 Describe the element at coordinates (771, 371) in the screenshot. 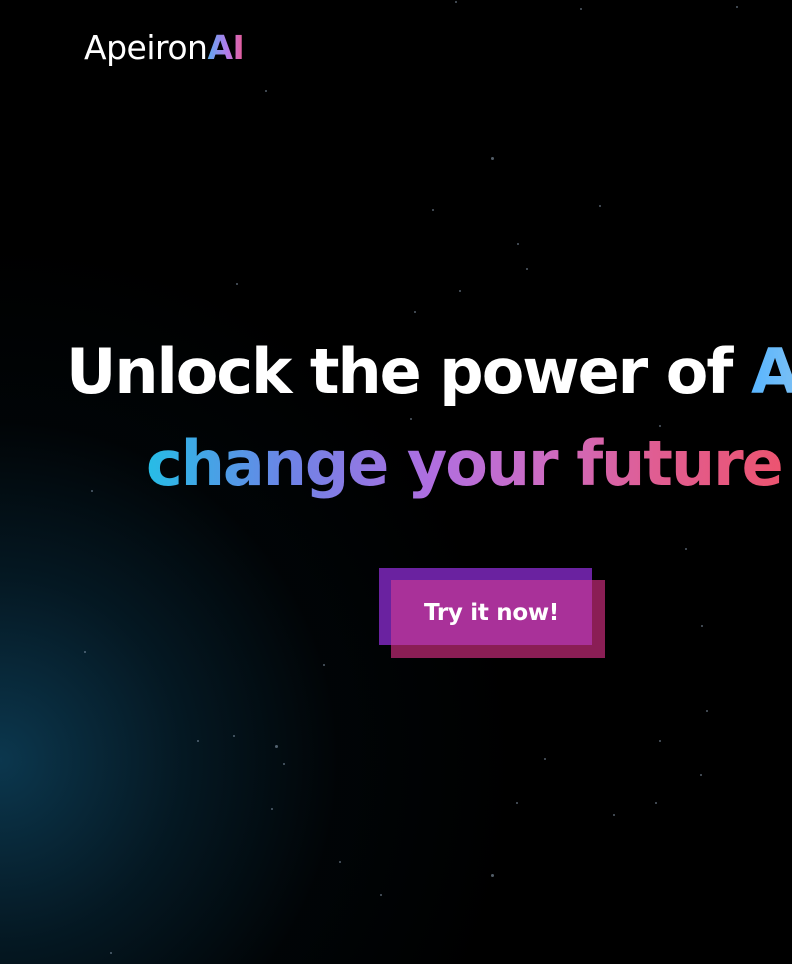

I see `headline-ai-accent: AI` at that location.